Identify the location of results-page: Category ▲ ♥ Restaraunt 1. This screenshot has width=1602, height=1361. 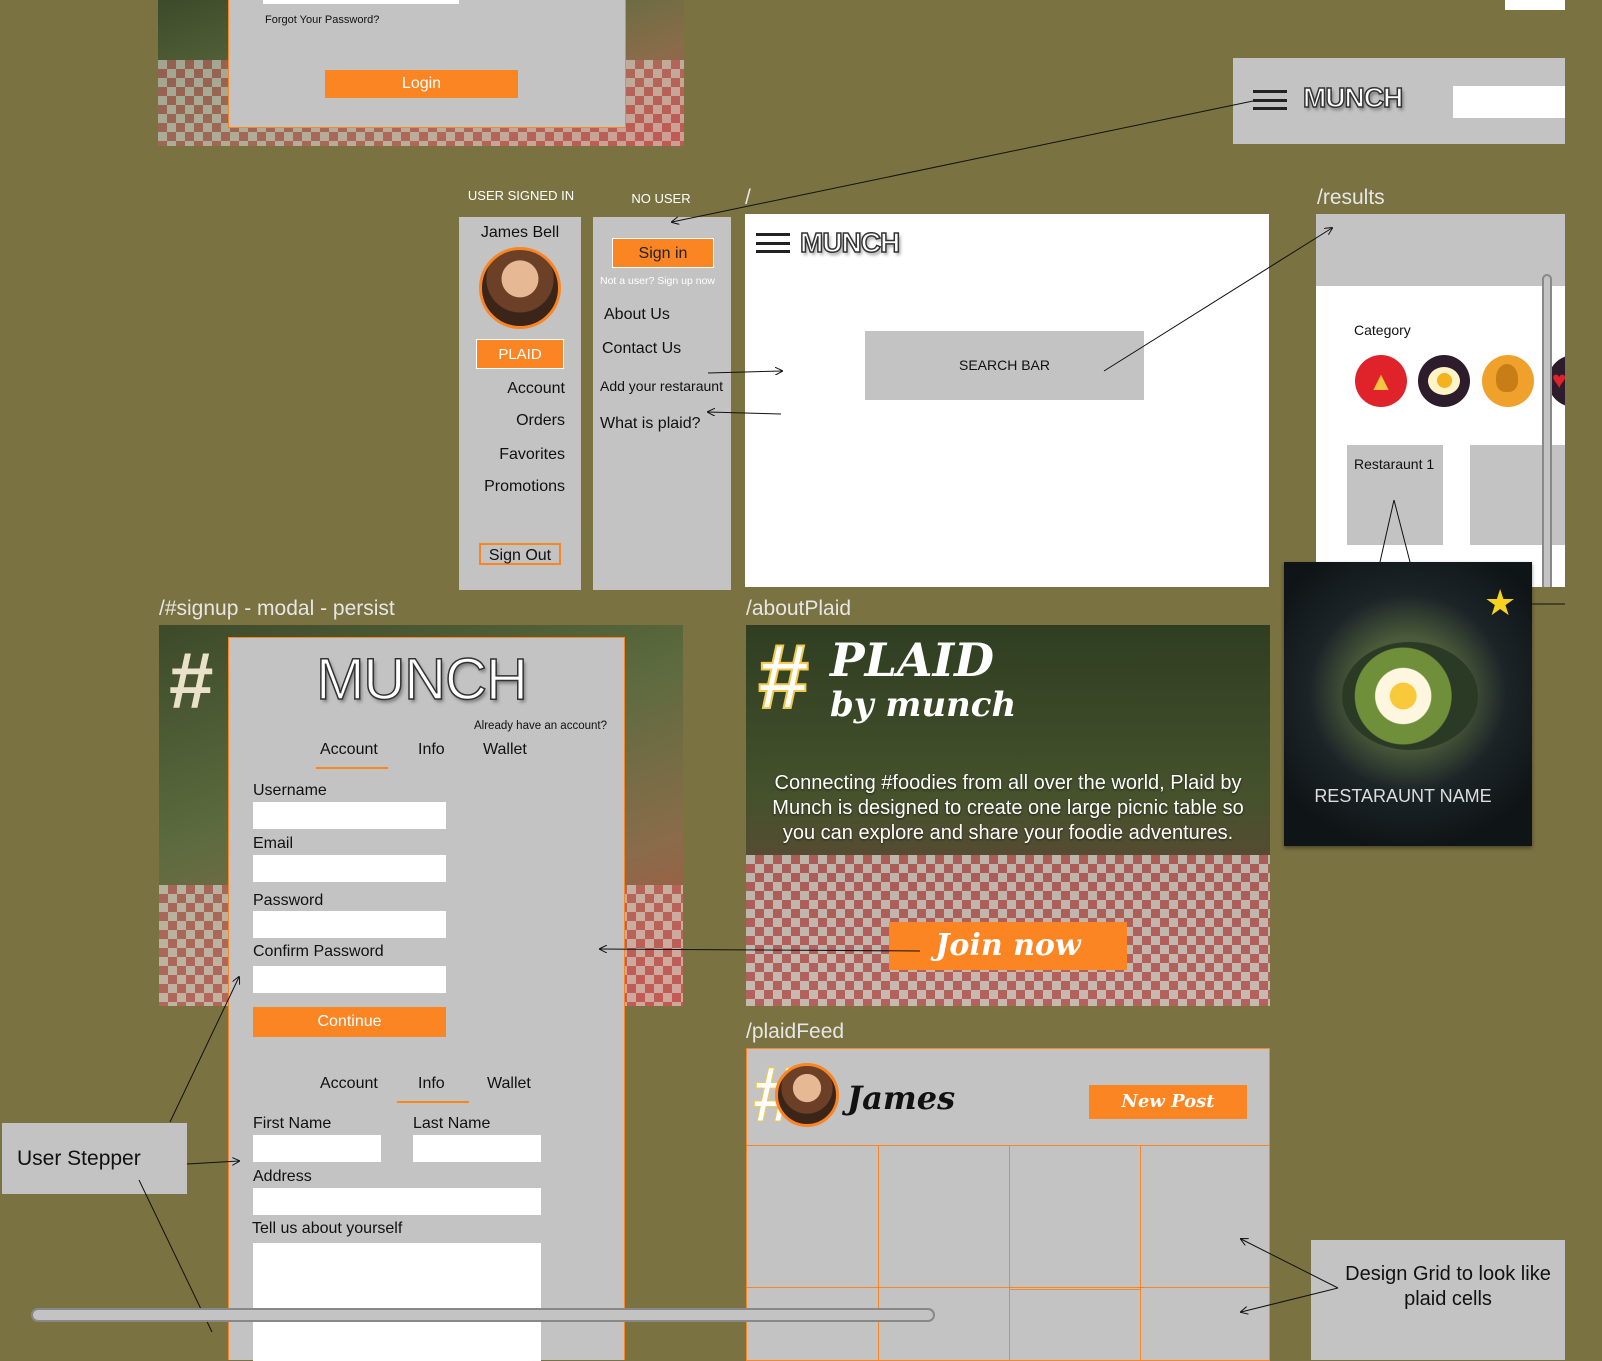
(1440, 400).